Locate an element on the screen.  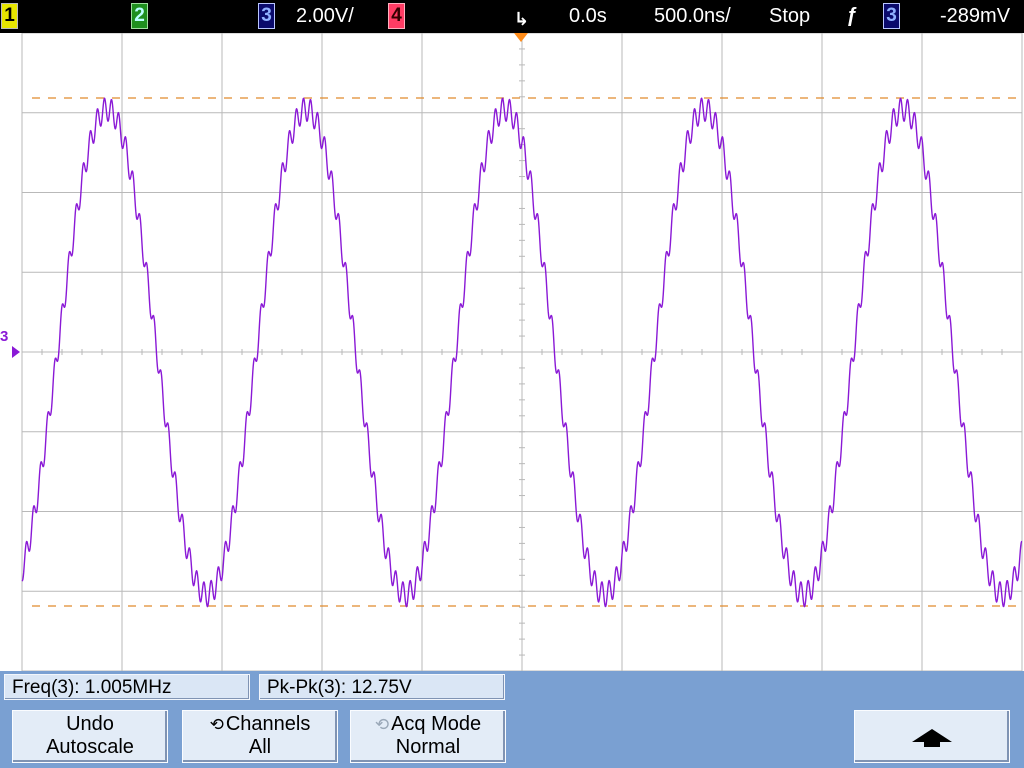
undo-autoscale-button: Undo Autoscale is located at coordinates (90, 736).